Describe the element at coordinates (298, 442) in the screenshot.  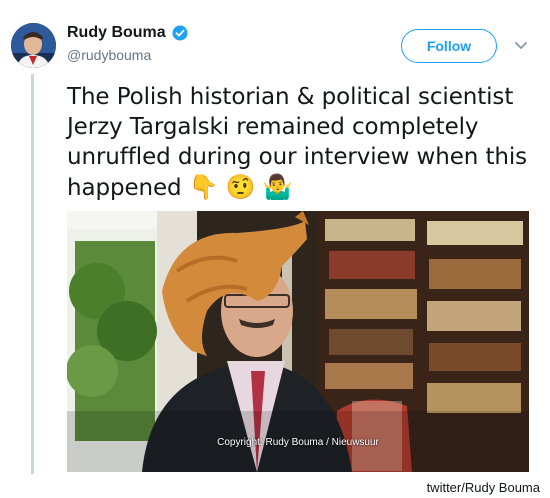
I see `media-caption: Copyright: Rudy Bouma / Nieuwsuur` at that location.